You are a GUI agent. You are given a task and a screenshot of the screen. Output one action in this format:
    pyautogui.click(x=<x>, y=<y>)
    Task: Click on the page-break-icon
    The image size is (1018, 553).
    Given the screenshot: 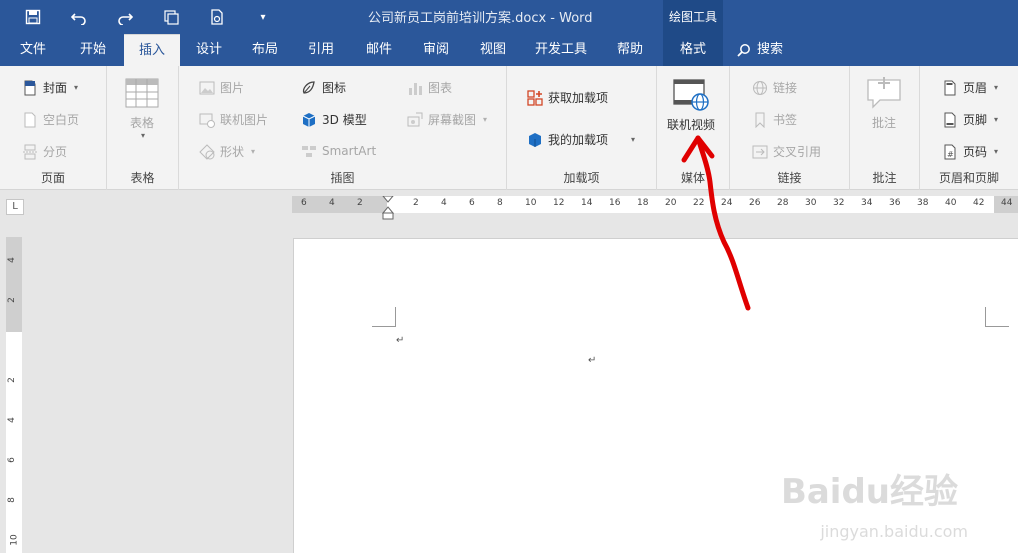 What is the action you would take?
    pyautogui.click(x=30, y=151)
    